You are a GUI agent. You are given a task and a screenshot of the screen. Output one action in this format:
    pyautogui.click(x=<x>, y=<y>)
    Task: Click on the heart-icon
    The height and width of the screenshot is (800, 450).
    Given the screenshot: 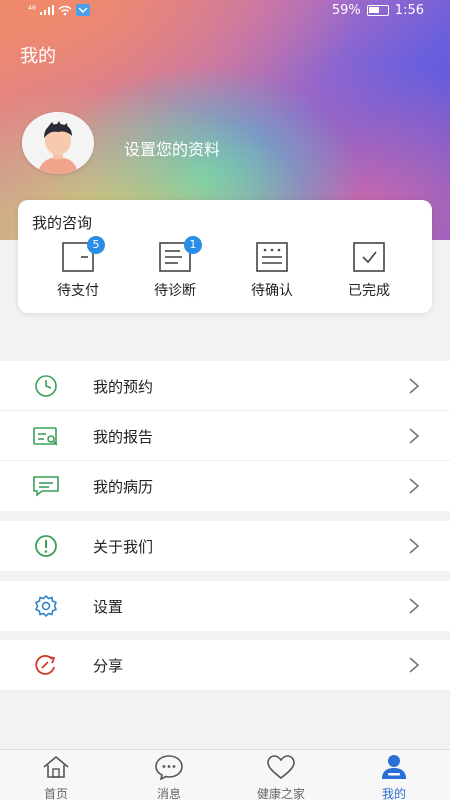 What is the action you would take?
    pyautogui.click(x=281, y=767)
    